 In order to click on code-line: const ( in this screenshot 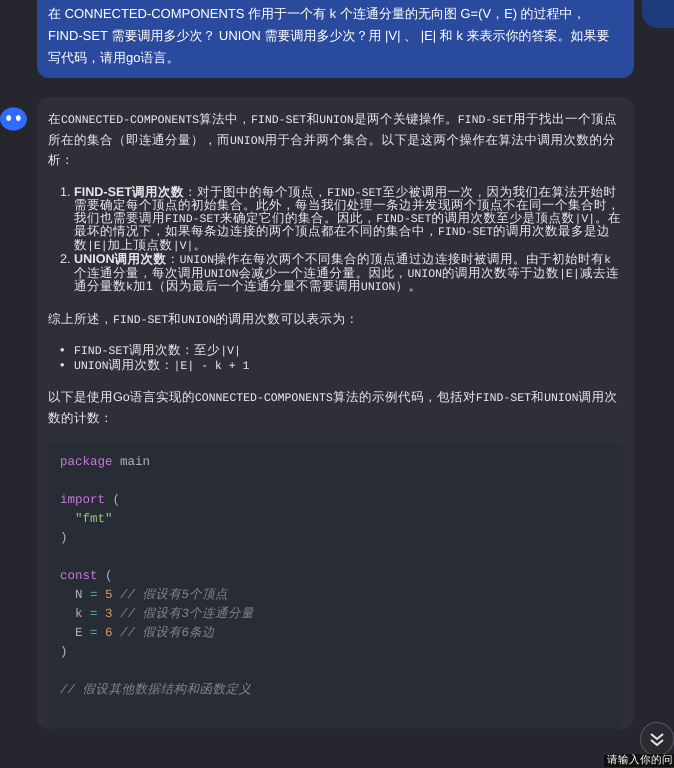, I will do `click(87, 577)`.